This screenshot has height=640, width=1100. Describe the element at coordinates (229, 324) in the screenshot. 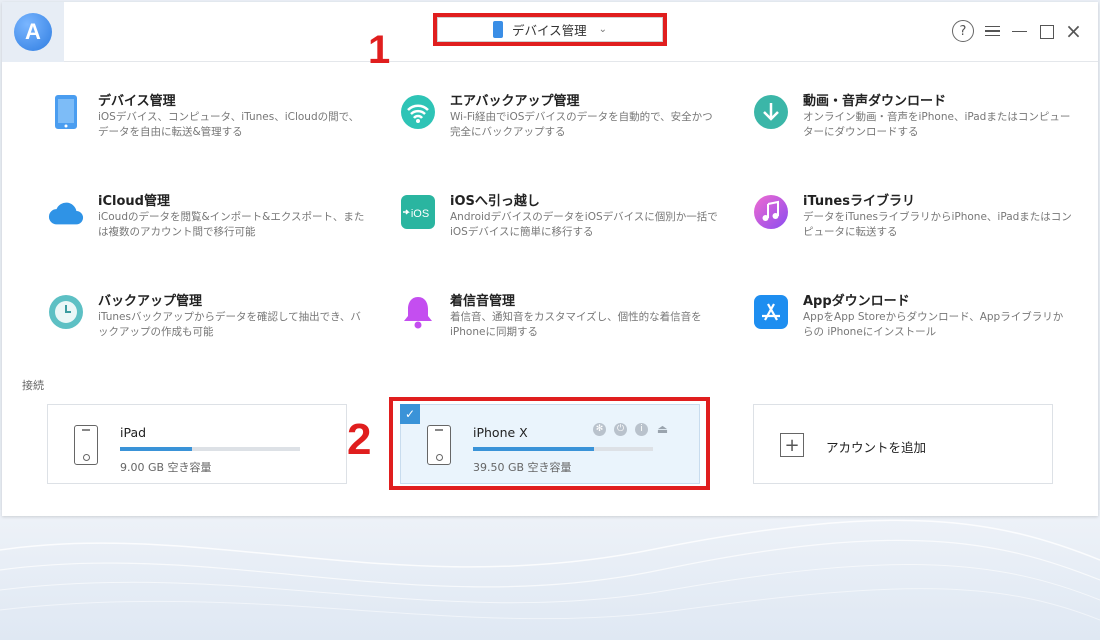

I see `feature-desc: iTunesバックアップからデータを確認して抽出でき、バックアップの作成も可能` at that location.